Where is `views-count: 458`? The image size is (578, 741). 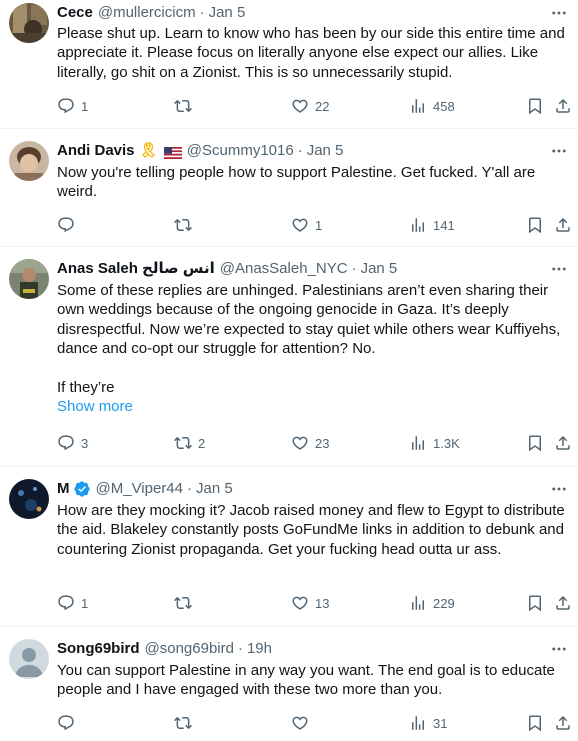 views-count: 458 is located at coordinates (444, 106).